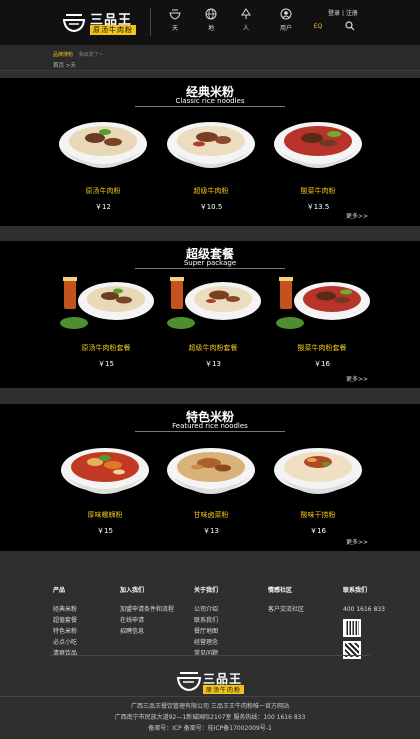  What do you see at coordinates (334, 13) in the screenshot?
I see `login-link: 登录` at bounding box center [334, 13].